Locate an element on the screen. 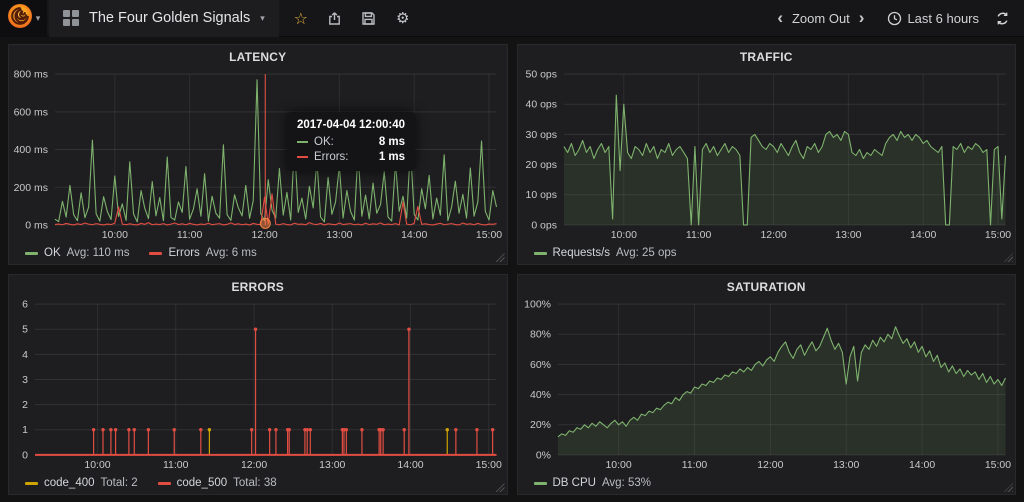  svg-text: 30 ops is located at coordinates (540, 135).